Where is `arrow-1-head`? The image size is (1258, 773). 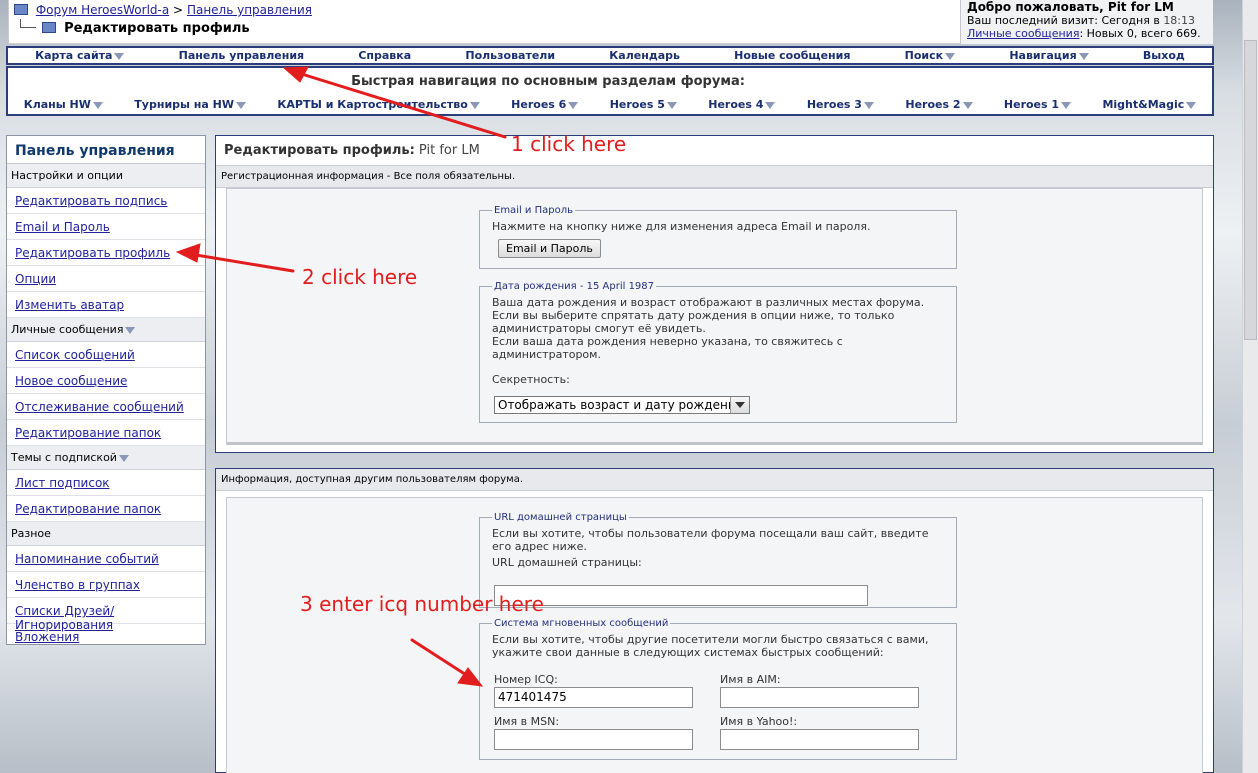
arrow-1-head is located at coordinates (295, 74).